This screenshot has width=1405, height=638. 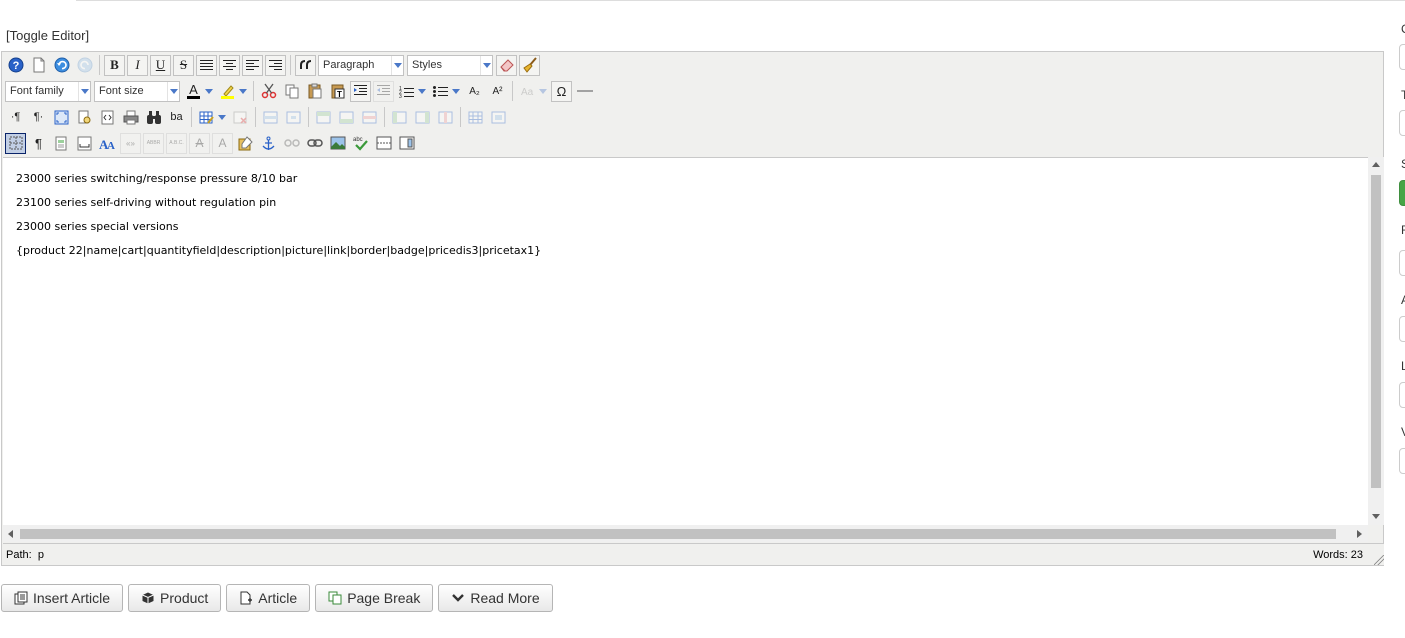 What do you see at coordinates (346, 117) in the screenshot?
I see `insert-row-after-button` at bounding box center [346, 117].